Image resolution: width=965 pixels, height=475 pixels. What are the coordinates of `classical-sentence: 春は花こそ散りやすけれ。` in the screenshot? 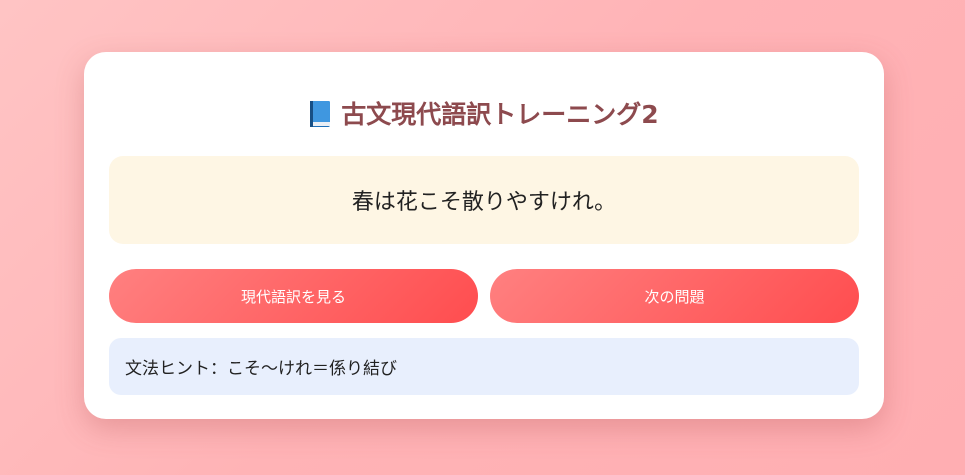 It's located at (484, 200).